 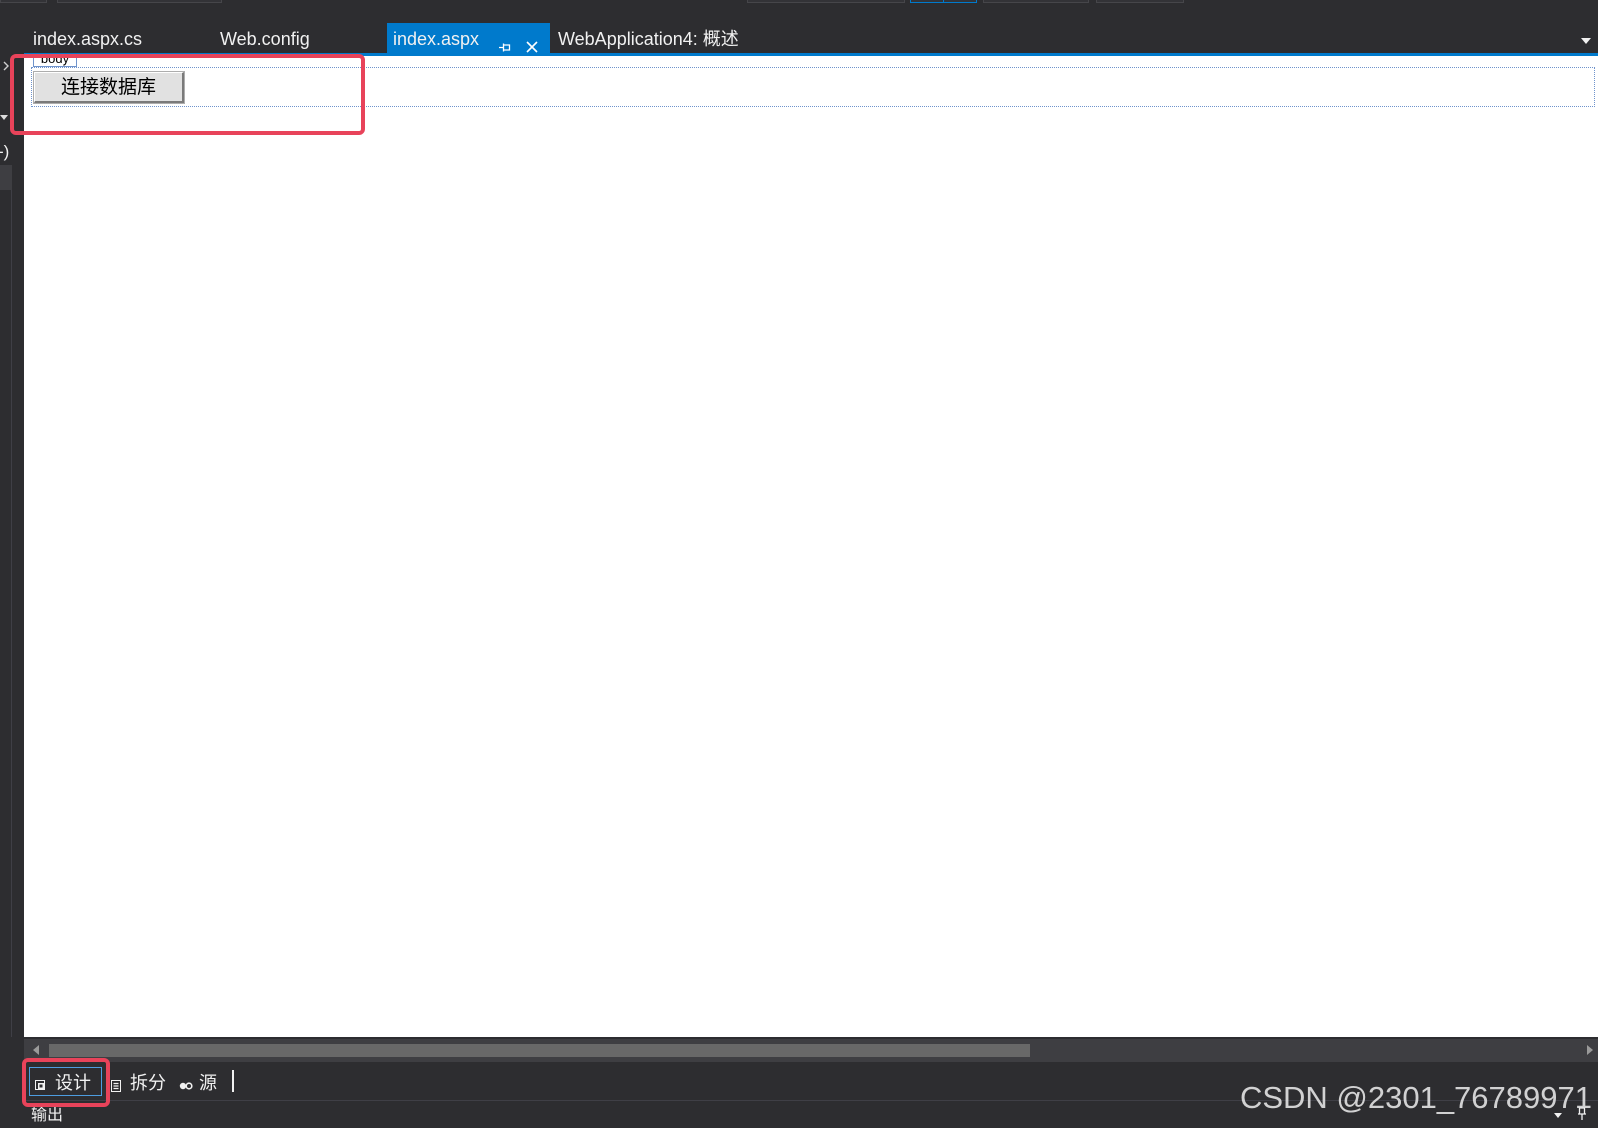 I want to click on source-view-icon, so click(x=186, y=1083).